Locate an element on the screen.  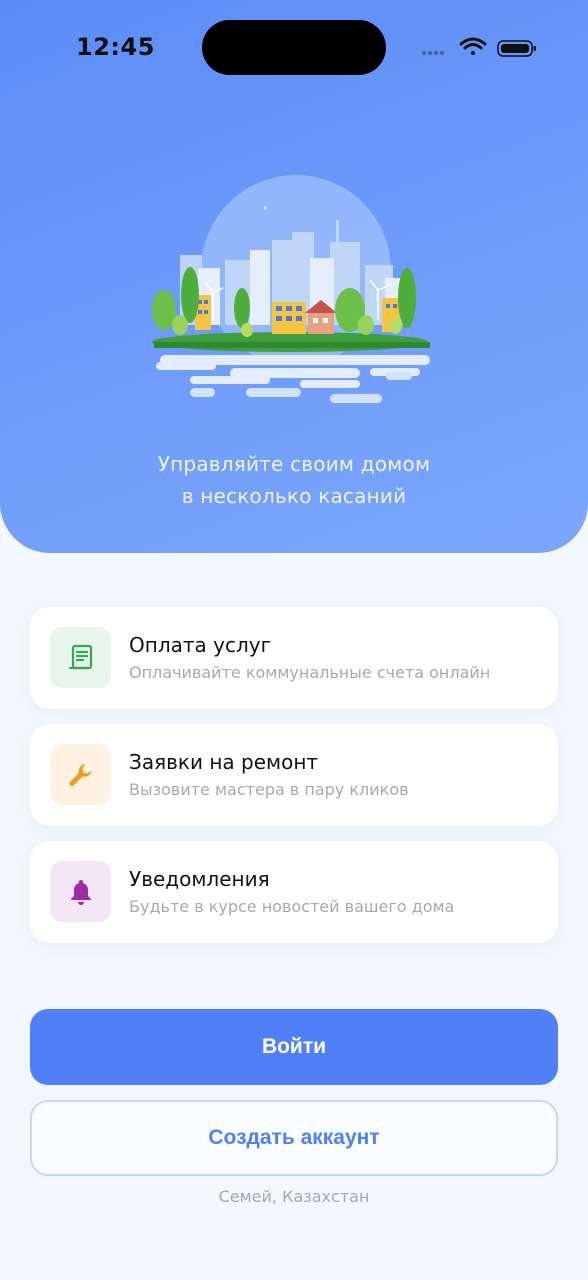
dynamic-island is located at coordinates (294, 47).